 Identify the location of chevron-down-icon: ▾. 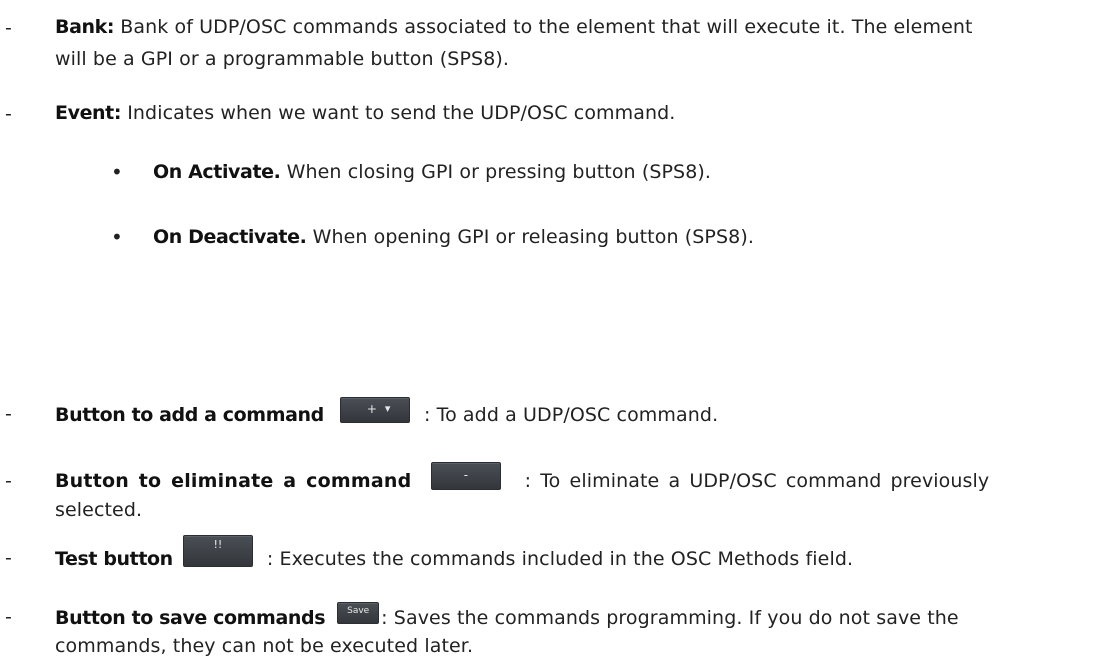
(387, 408).